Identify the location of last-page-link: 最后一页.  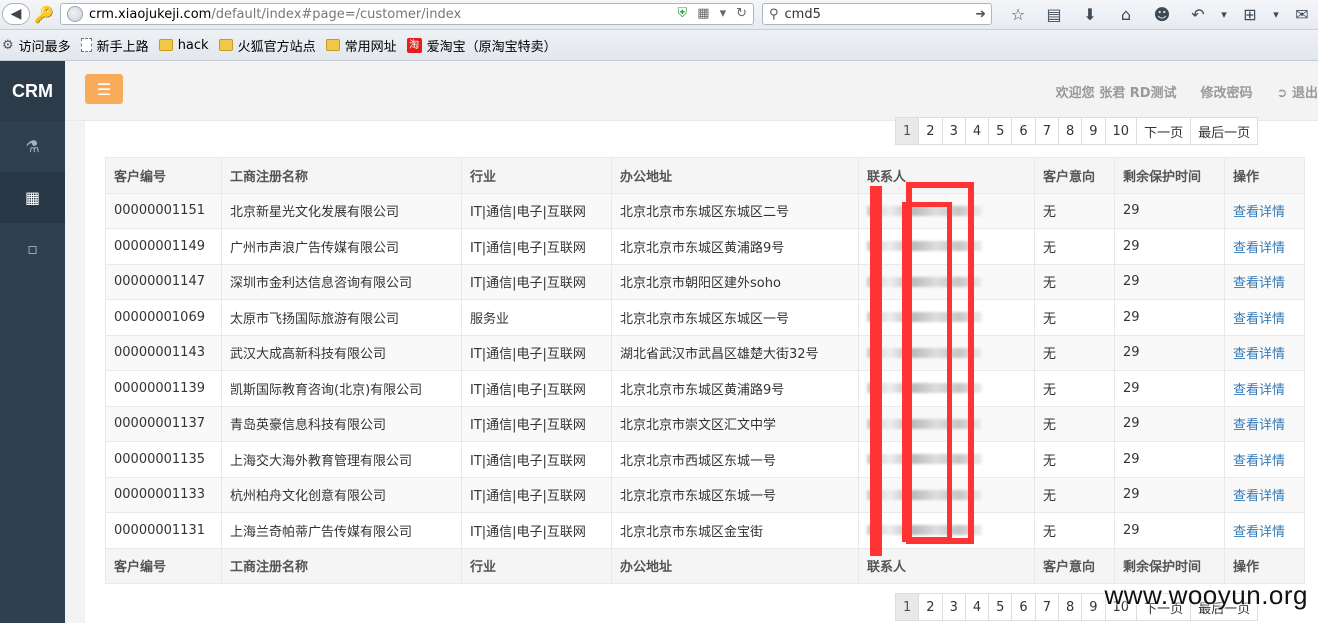
(1224, 131).